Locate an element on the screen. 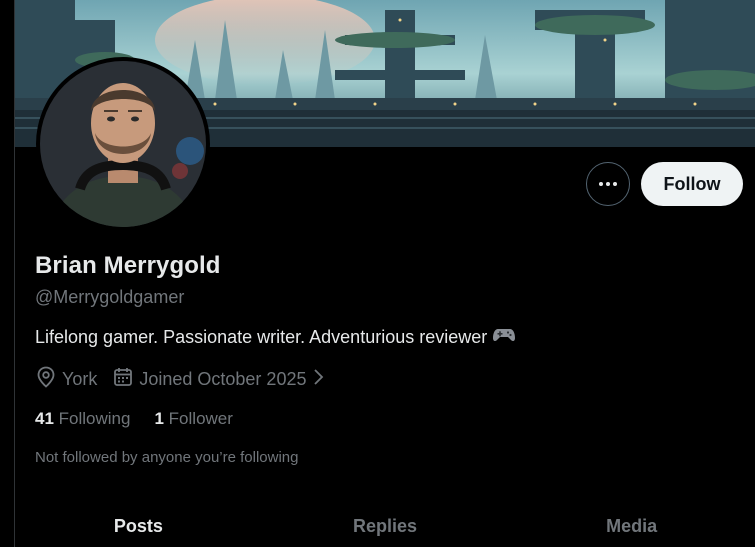 The image size is (755, 547). avatar-photo is located at coordinates (123, 144).